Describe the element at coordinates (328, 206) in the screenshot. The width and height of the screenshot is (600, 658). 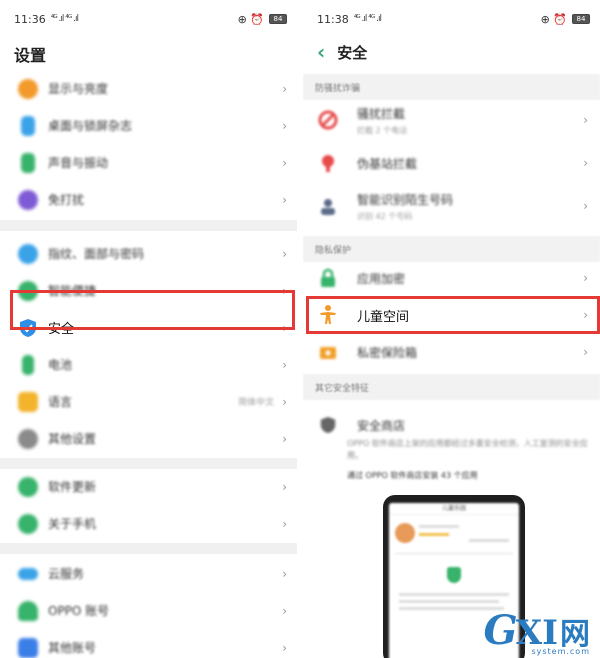
I see `person-icon` at that location.